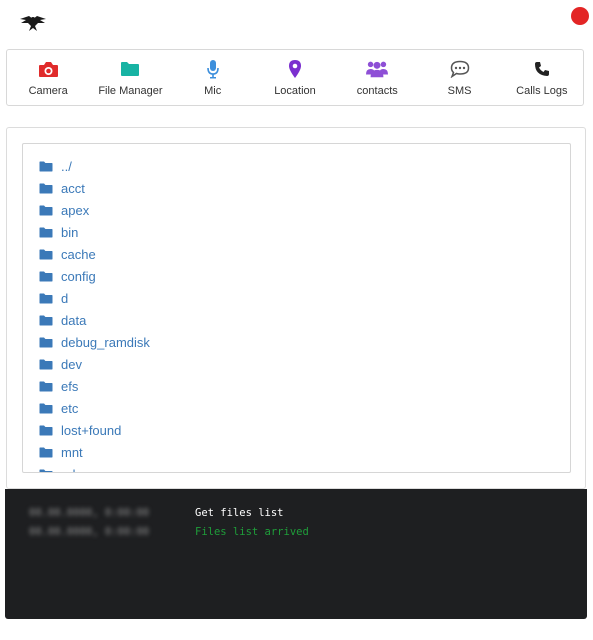  Describe the element at coordinates (239, 513) in the screenshot. I see `log-message: Get files list` at that location.